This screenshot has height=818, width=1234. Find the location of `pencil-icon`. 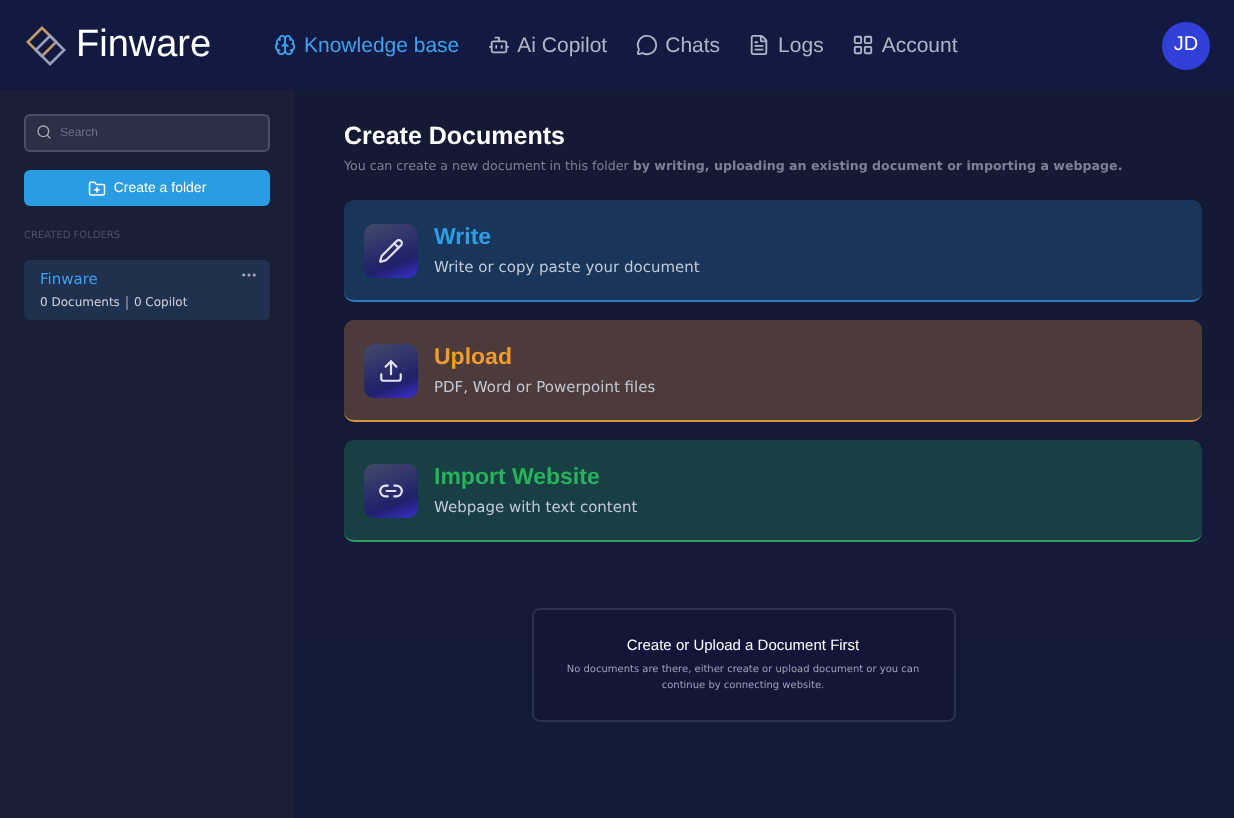

pencil-icon is located at coordinates (391, 250).